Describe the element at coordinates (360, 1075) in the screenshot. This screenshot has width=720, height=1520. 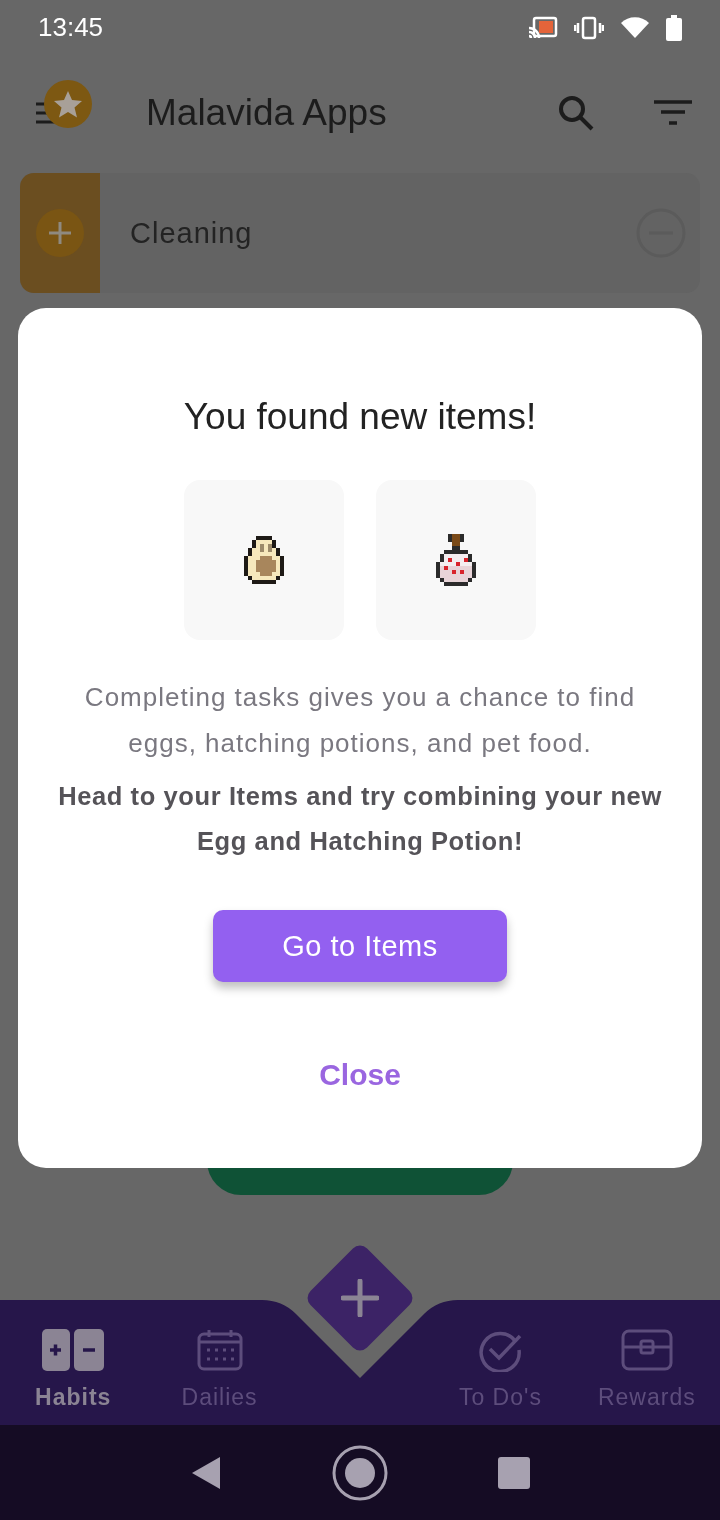
I see `close-button: Close` at that location.